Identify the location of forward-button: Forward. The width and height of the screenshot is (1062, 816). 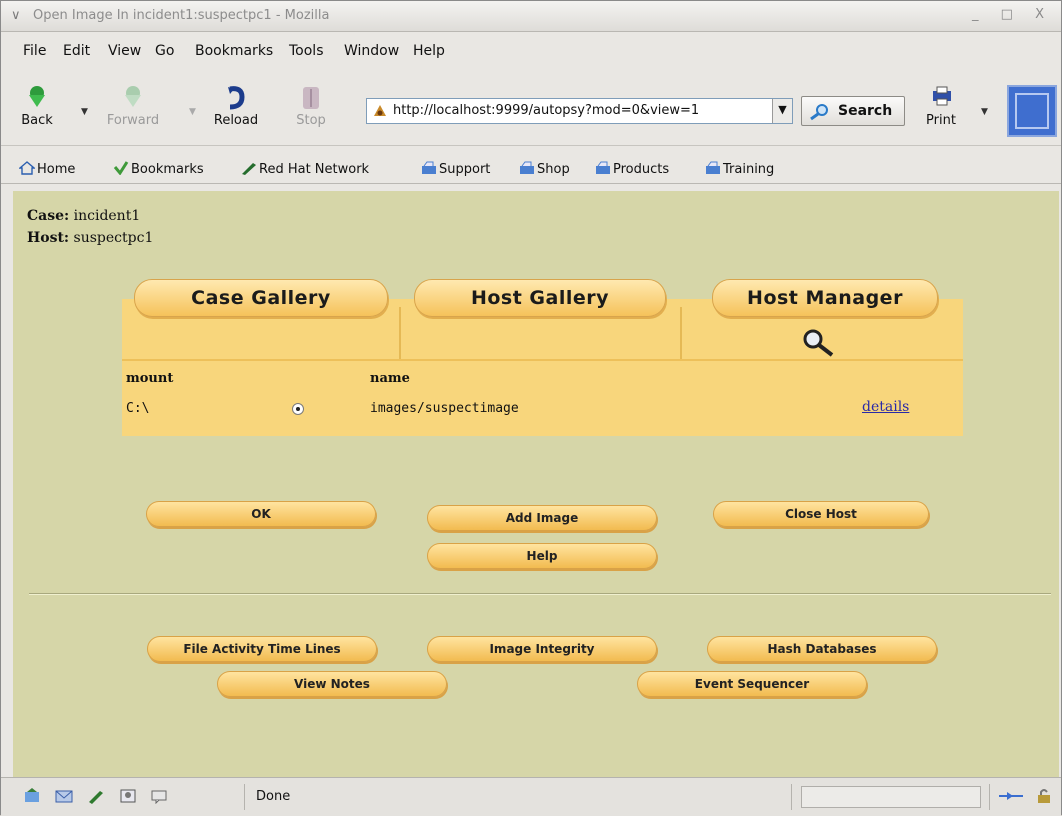
(133, 106).